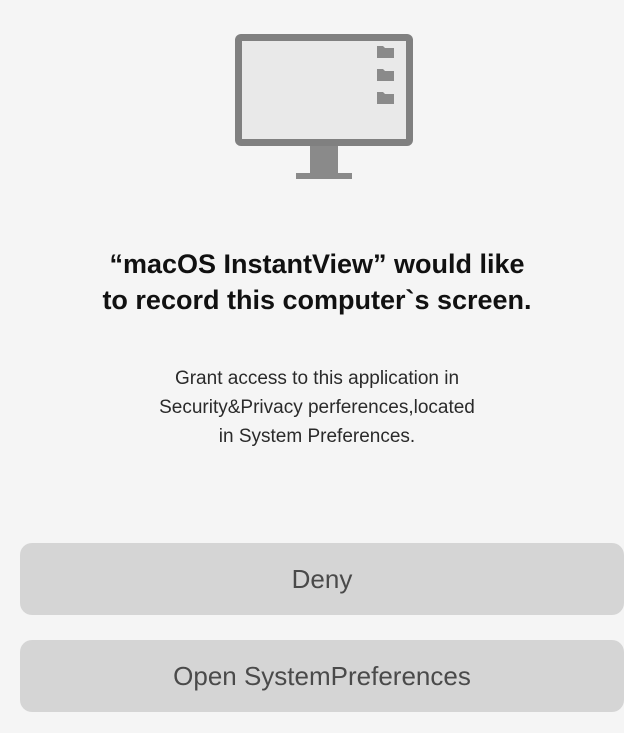 This screenshot has width=624, height=733. I want to click on deny-button-label: Deny, so click(322, 578).